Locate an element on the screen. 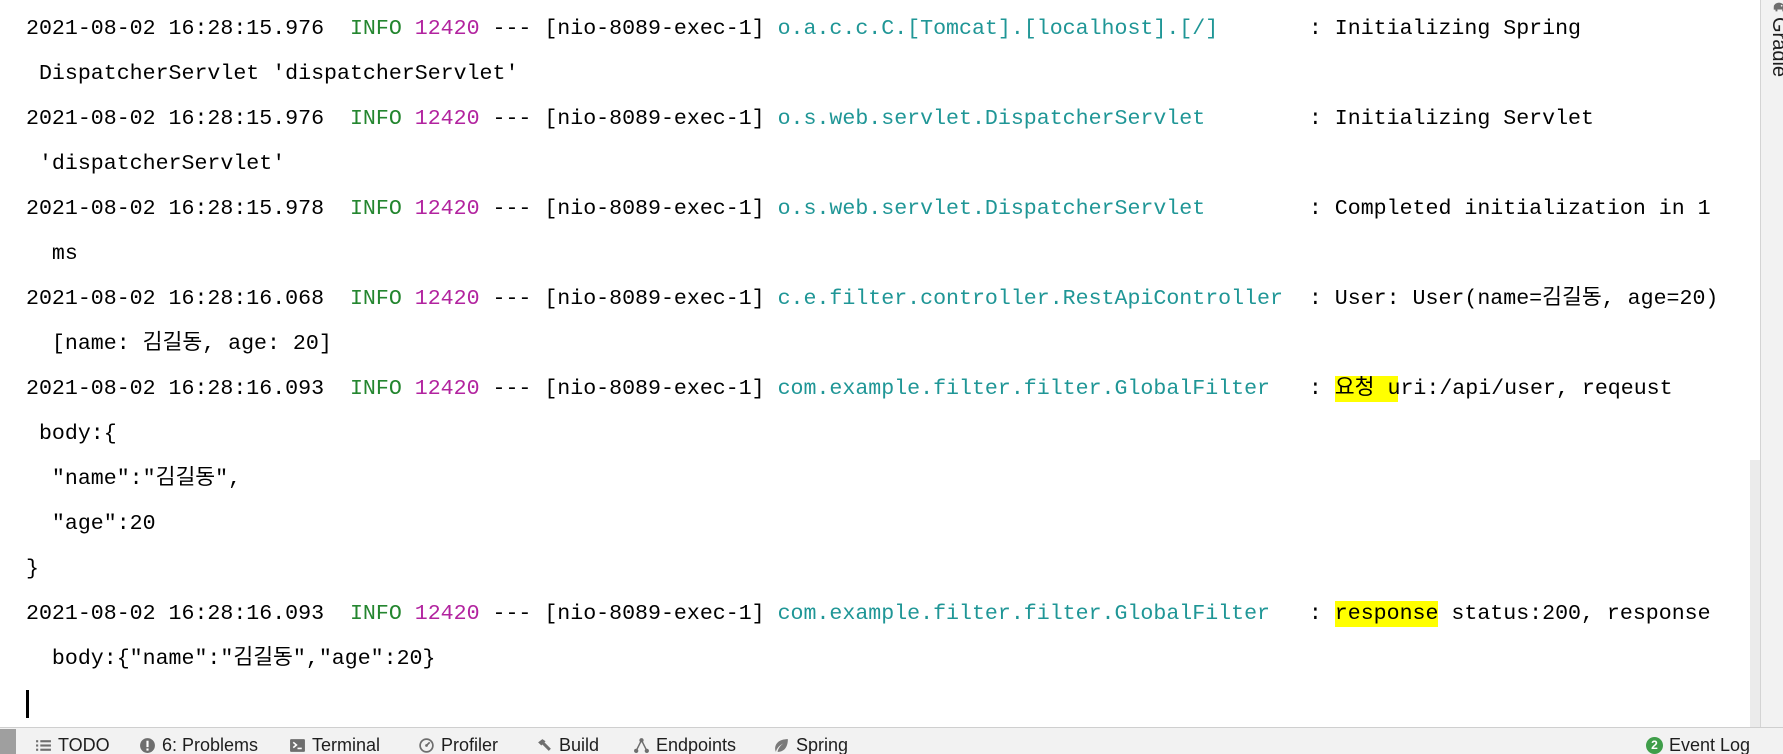 Image resolution: width=1783 pixels, height=754 pixels. endpoints-icon is located at coordinates (641, 745).